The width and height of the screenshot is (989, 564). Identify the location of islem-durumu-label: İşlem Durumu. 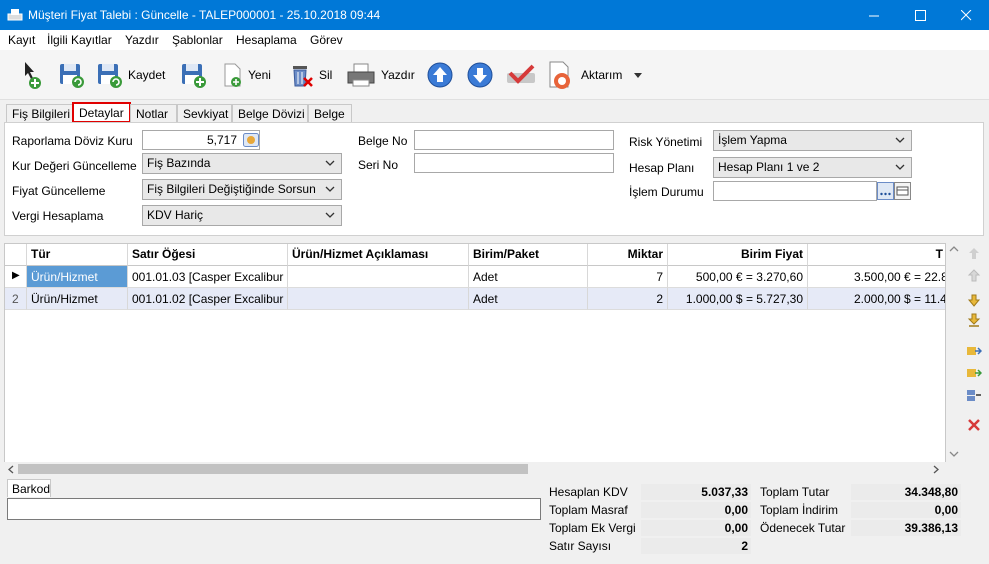
(666, 192).